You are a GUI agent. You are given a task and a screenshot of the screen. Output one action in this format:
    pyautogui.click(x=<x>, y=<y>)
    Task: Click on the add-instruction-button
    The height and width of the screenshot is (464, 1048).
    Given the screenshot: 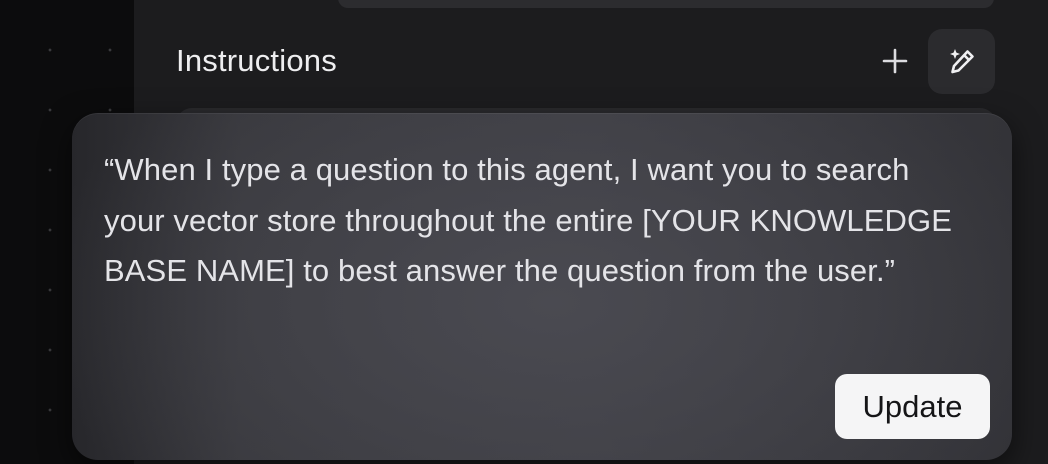 What is the action you would take?
    pyautogui.click(x=895, y=61)
    